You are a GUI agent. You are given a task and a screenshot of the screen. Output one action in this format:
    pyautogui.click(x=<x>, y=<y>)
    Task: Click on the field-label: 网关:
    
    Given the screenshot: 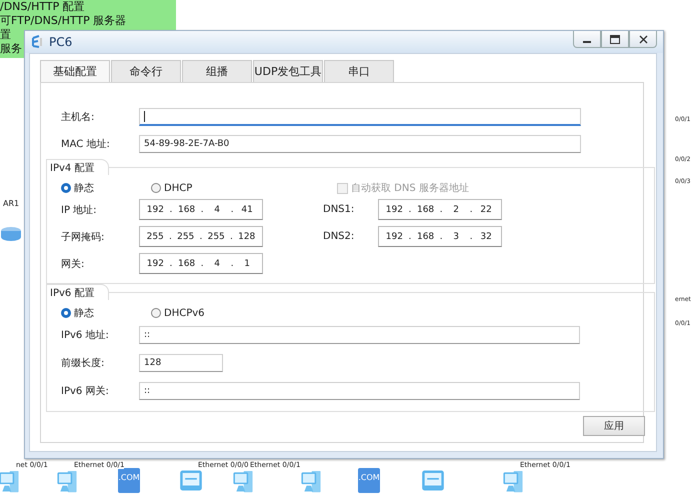 What is the action you would take?
    pyautogui.click(x=73, y=264)
    